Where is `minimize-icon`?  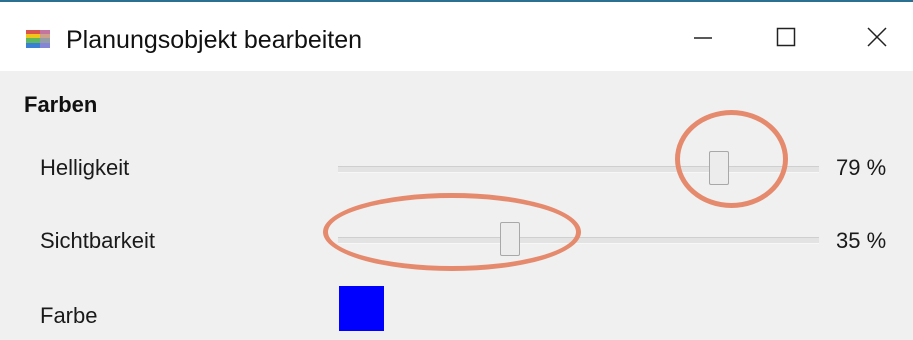
minimize-icon is located at coordinates (703, 38).